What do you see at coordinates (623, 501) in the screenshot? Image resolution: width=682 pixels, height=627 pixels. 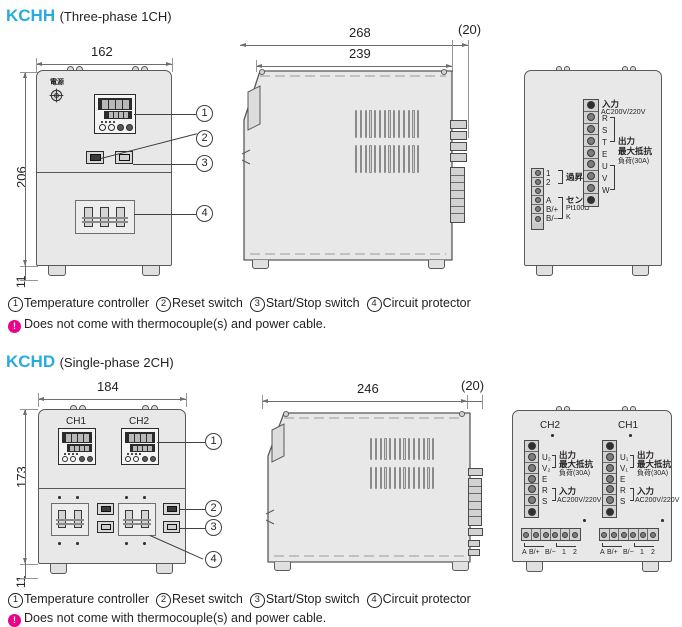 I see `kchd-ch1-label-s: S` at bounding box center [623, 501].